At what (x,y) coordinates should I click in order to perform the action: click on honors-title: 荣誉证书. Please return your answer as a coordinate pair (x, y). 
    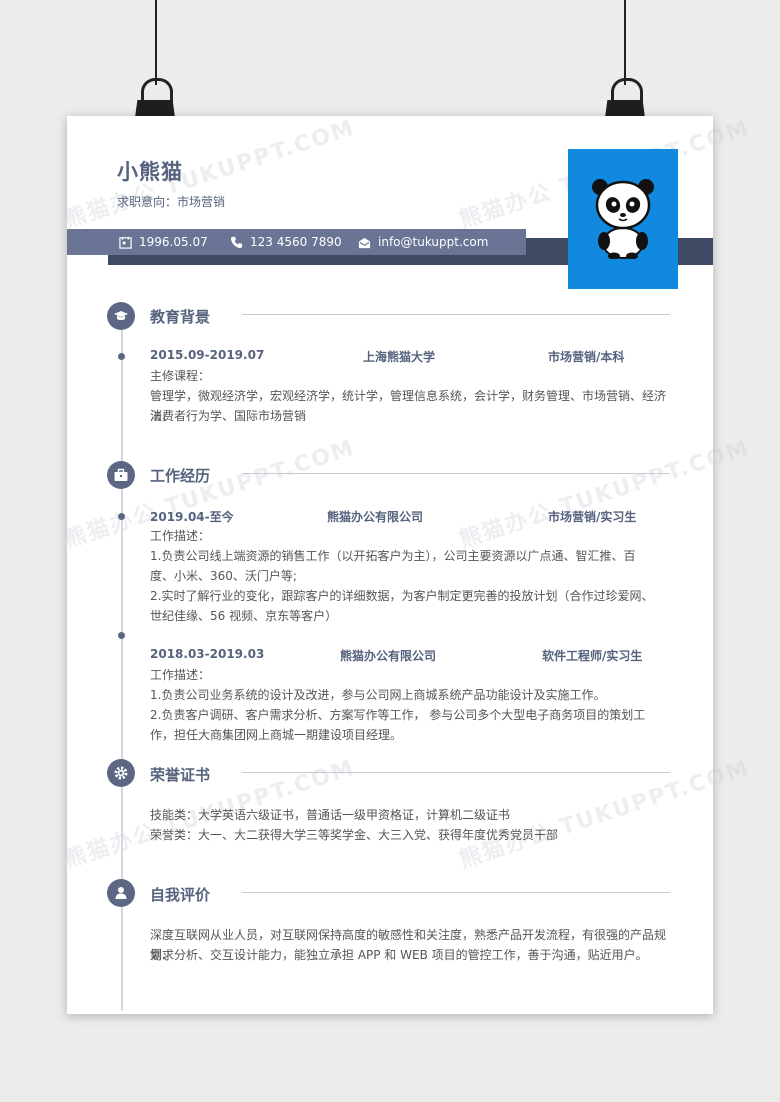
    Looking at the image, I should click on (180, 775).